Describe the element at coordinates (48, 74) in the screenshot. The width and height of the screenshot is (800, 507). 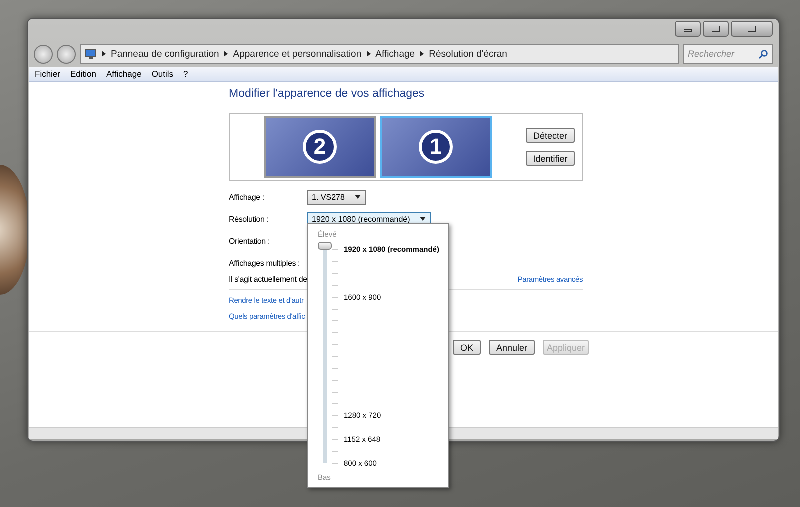
I see `menu-item: Fichier` at that location.